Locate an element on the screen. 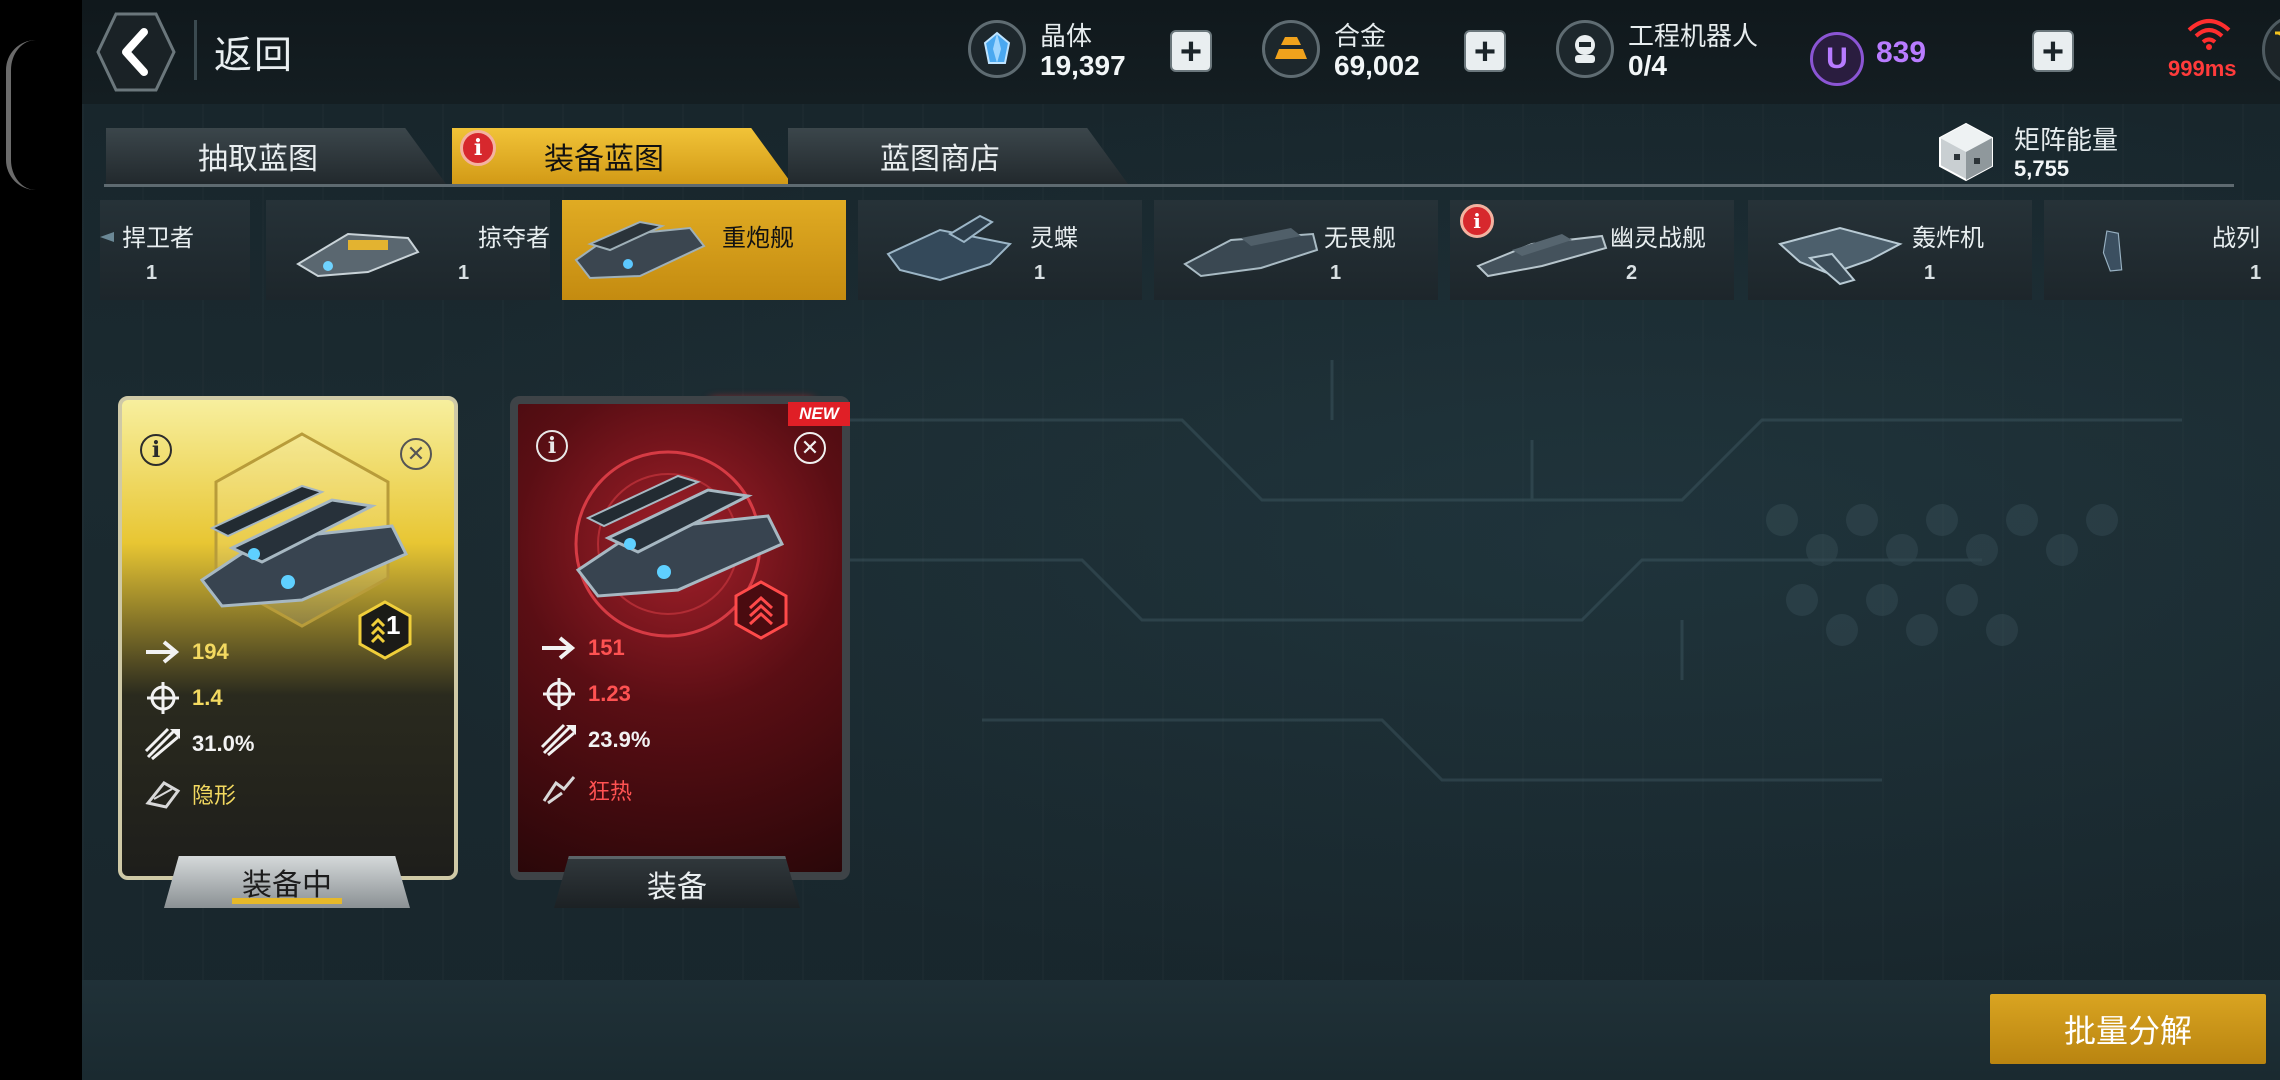  blueprint-card-new: i ✕ 151 1.23 23.9% 狂热 is located at coordinates (680, 638).